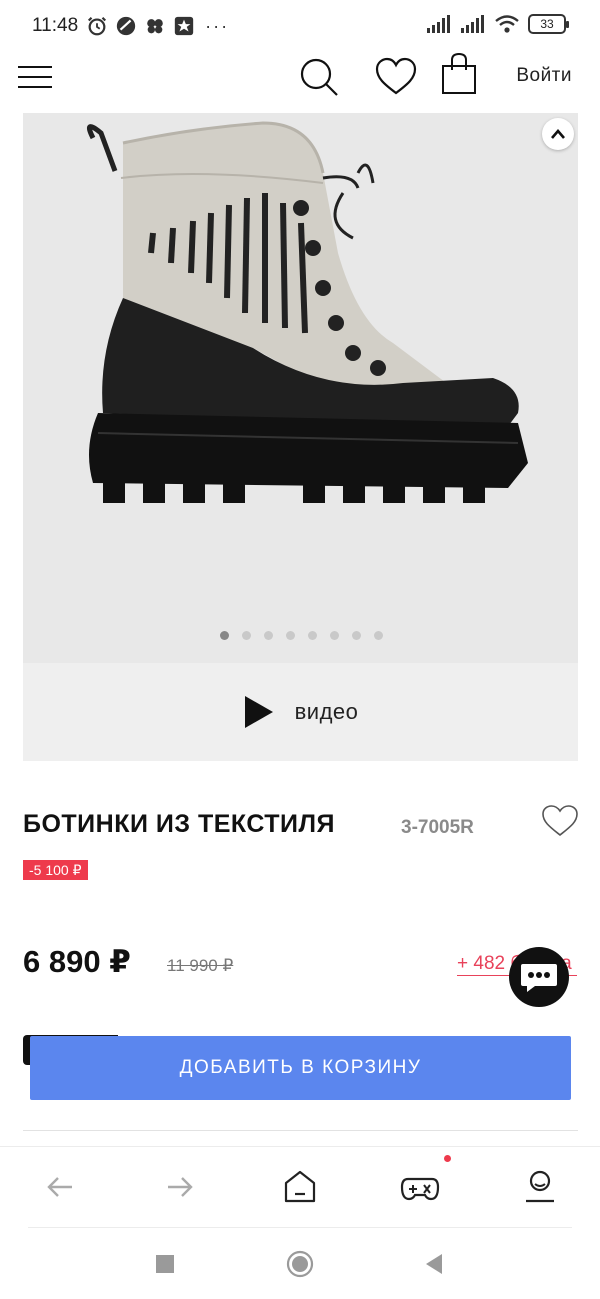  What do you see at coordinates (55, 870) in the screenshot?
I see `discount-badge: -5 100 ₽` at bounding box center [55, 870].